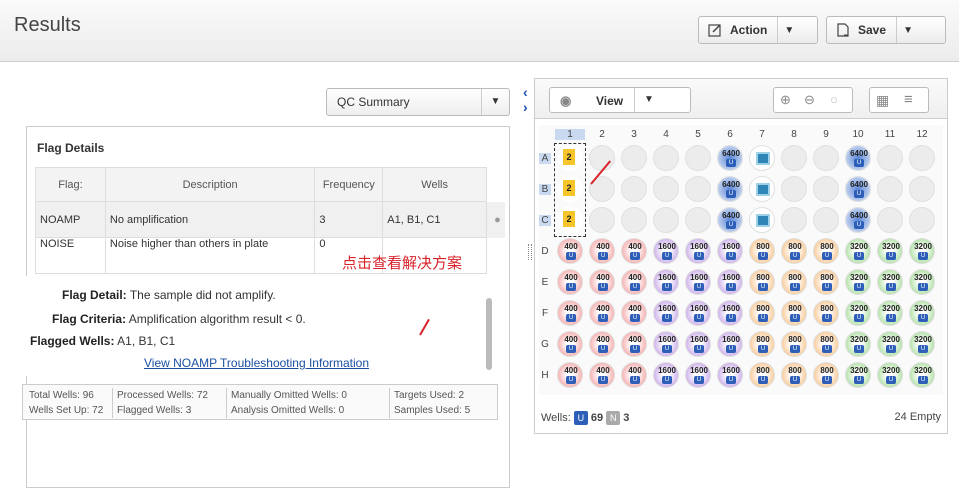 Image resolution: width=959 pixels, height=488 pixels. I want to click on well-G5: 1600 U, so click(698, 344).